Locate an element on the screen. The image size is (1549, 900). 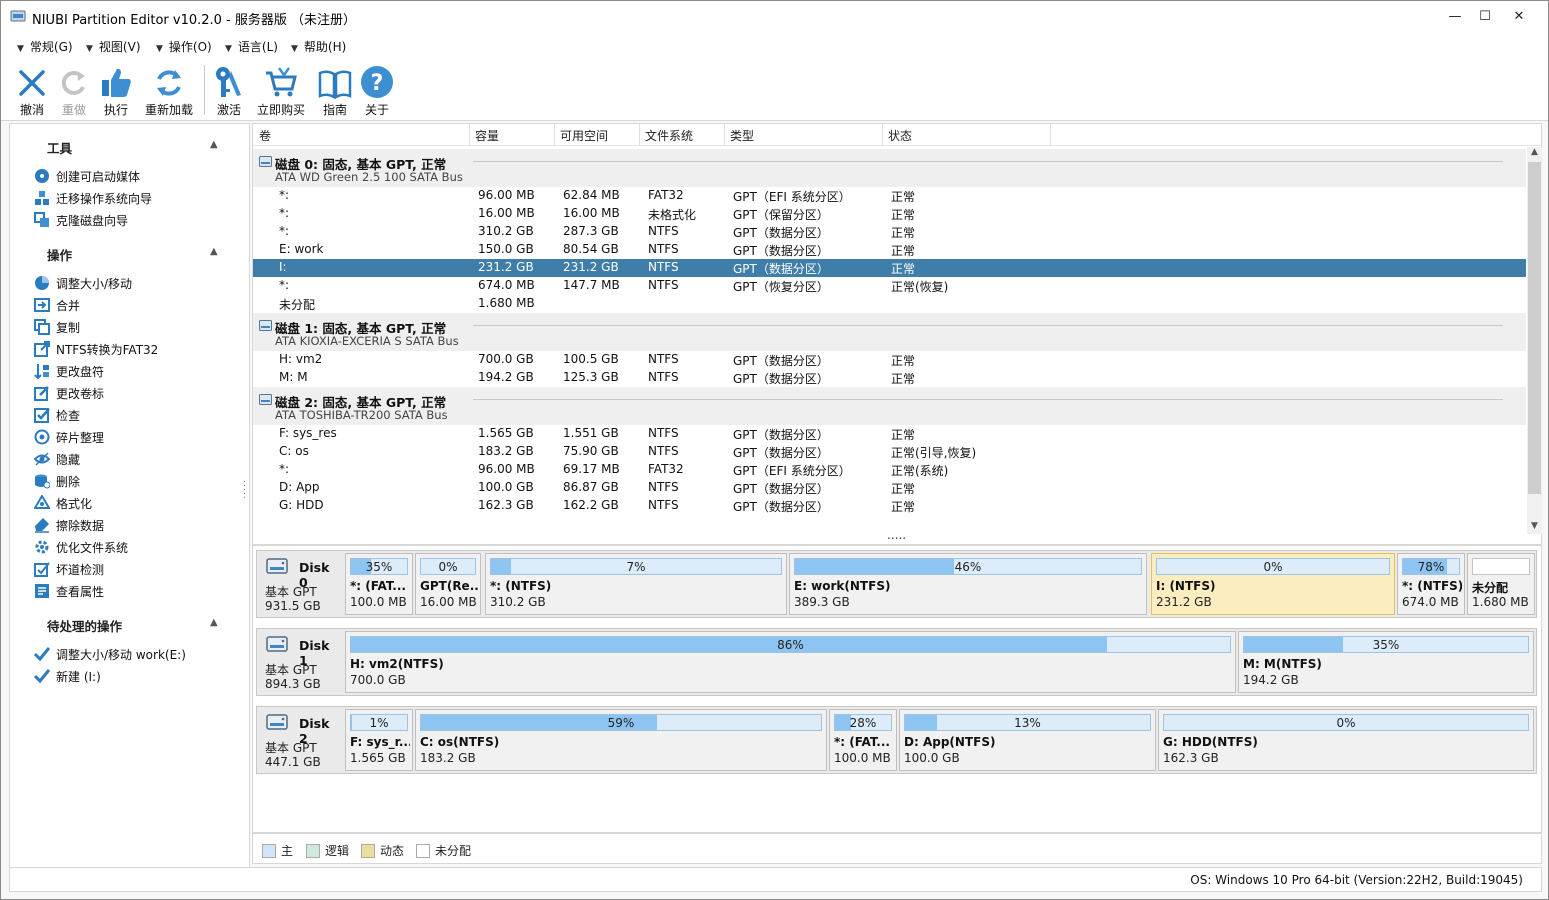
key-icon is located at coordinates (228, 82).